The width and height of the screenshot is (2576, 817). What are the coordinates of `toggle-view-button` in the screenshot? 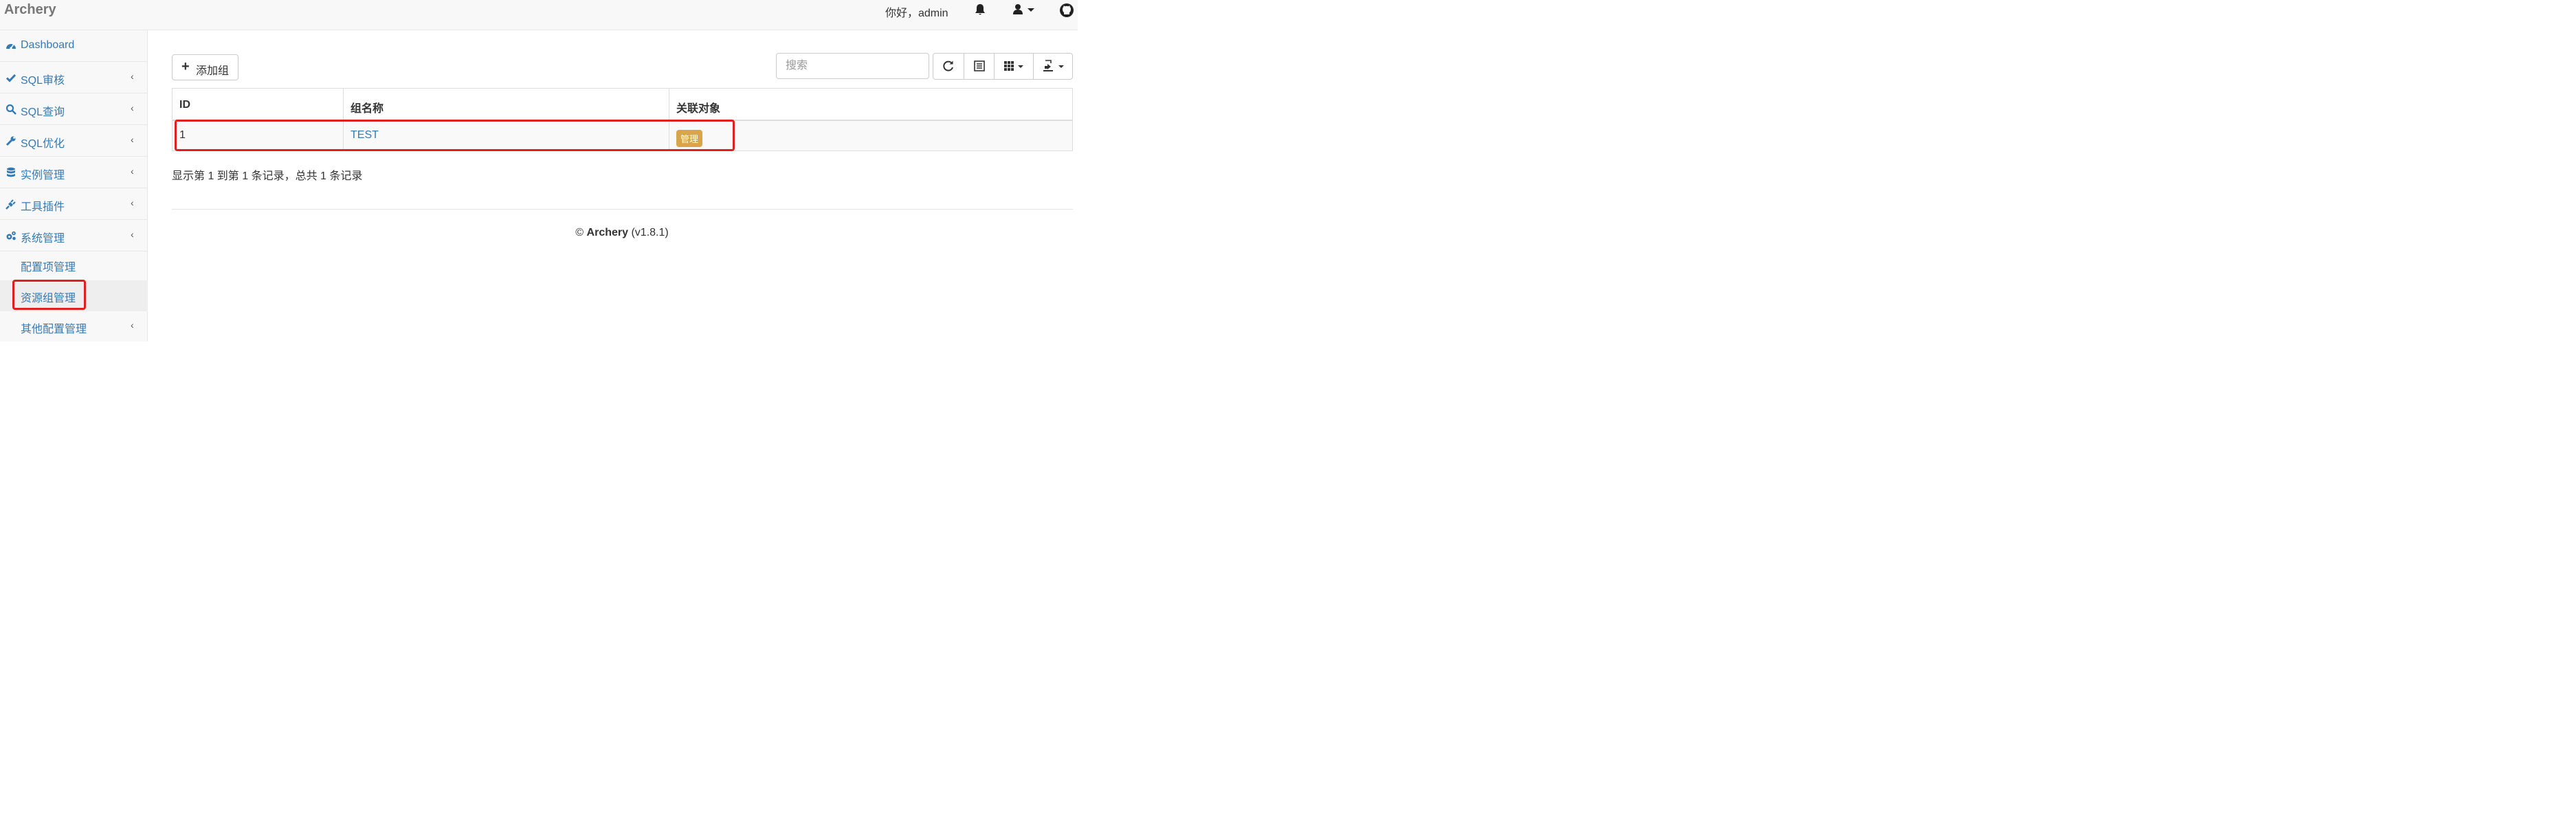 It's located at (979, 66).